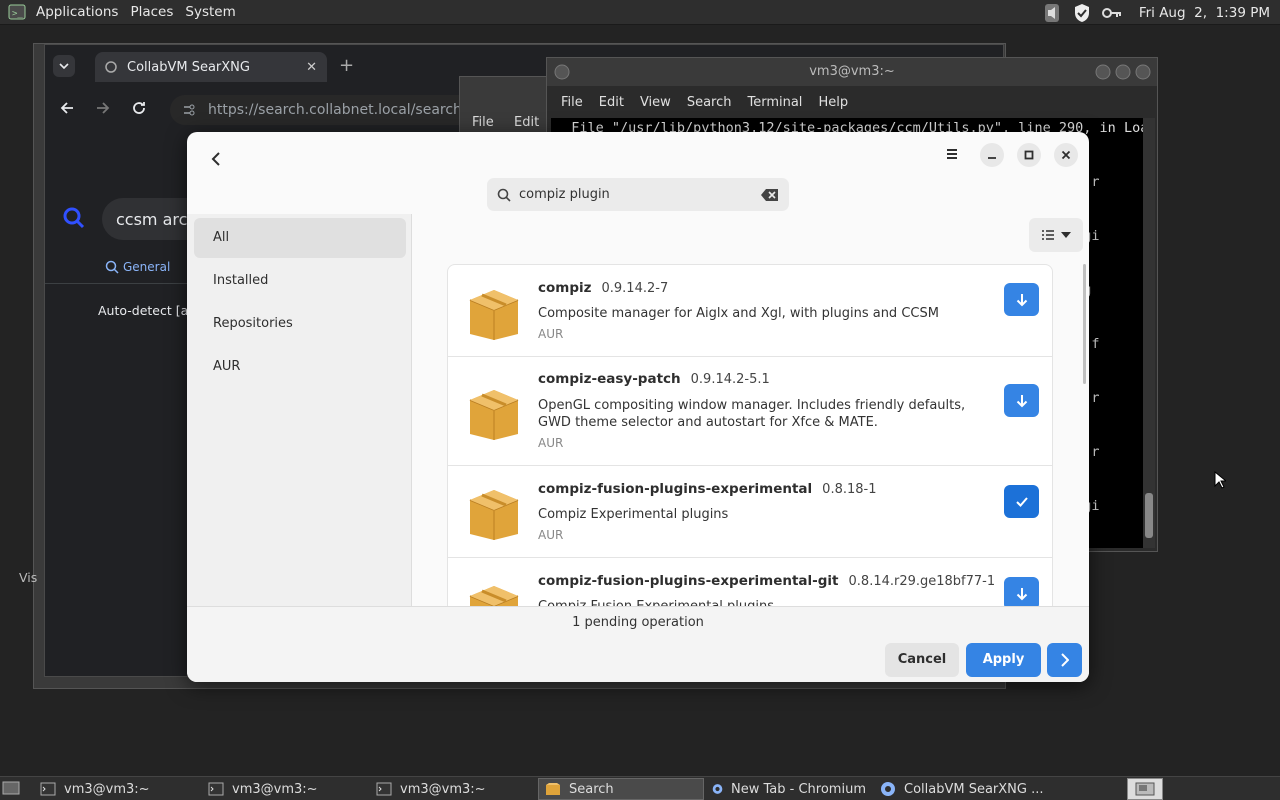  I want to click on general-tab: General, so click(137, 267).